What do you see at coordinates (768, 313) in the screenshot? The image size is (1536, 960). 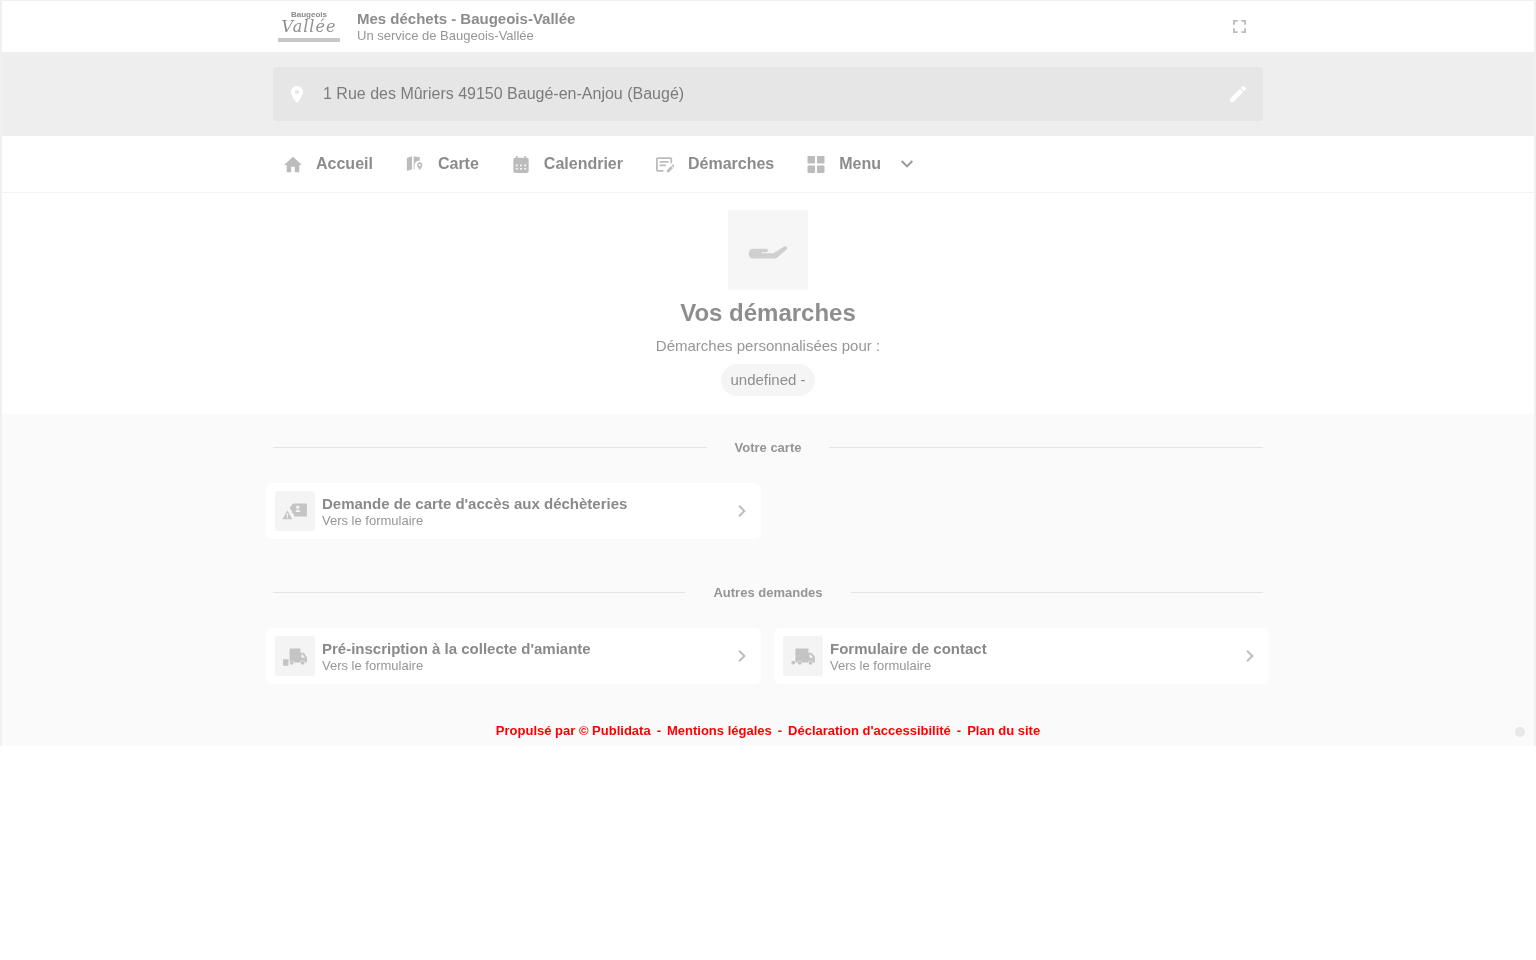 I see `page-heading: Vos démarches` at bounding box center [768, 313].